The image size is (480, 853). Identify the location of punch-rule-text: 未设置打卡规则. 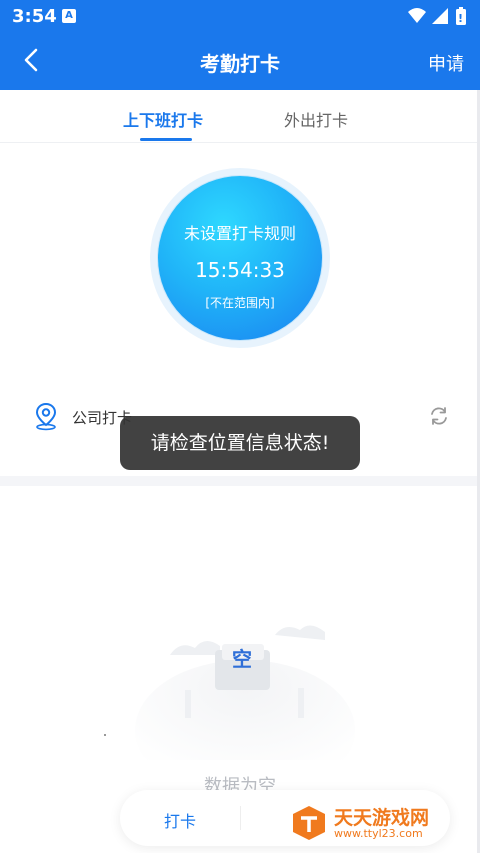
(239, 233).